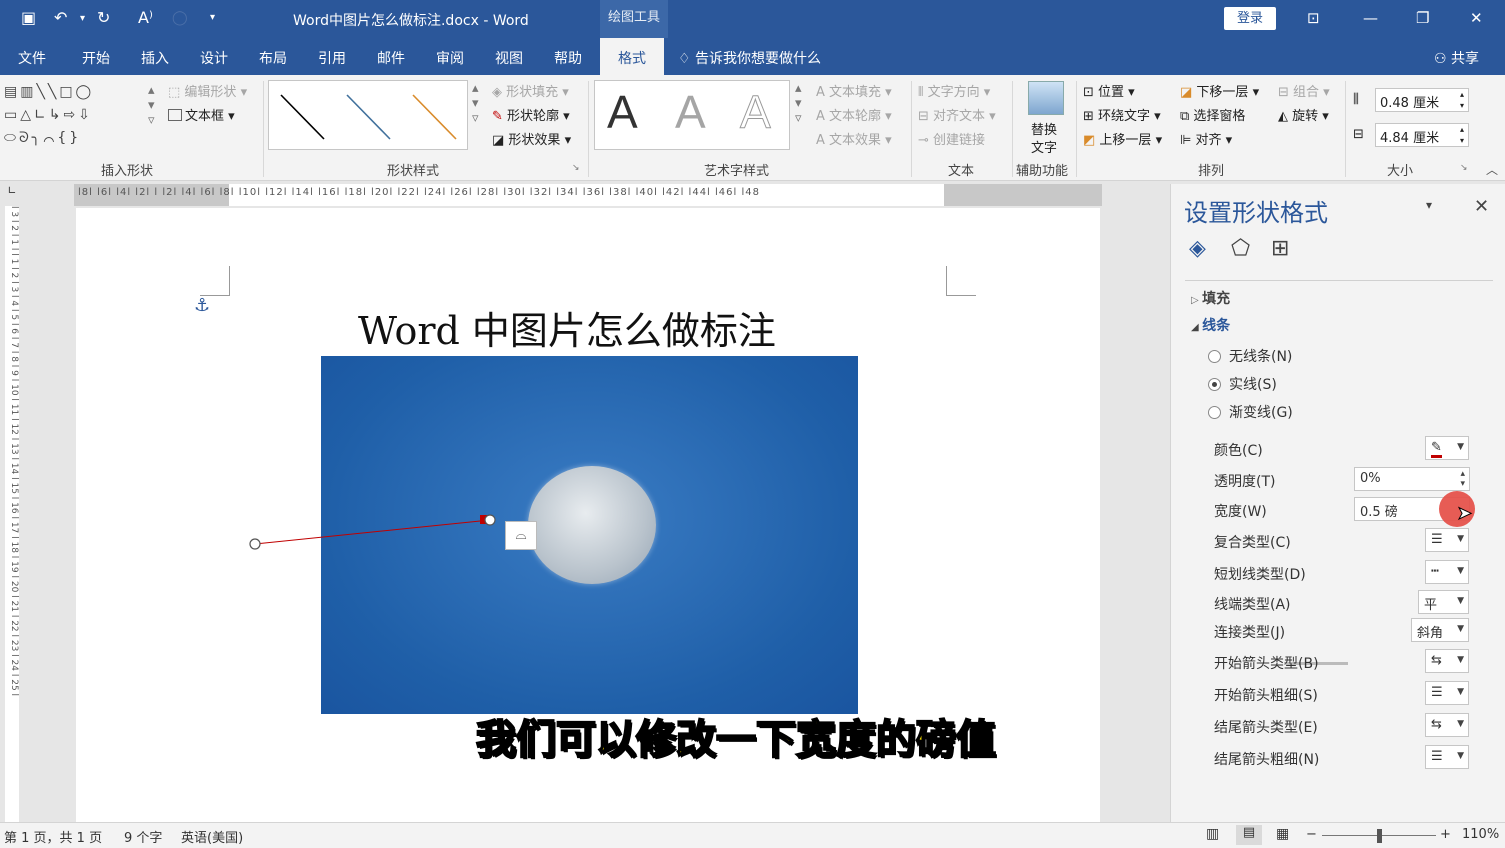  What do you see at coordinates (1238, 451) in the screenshot?
I see `color-label: 颜色(C)` at bounding box center [1238, 451].